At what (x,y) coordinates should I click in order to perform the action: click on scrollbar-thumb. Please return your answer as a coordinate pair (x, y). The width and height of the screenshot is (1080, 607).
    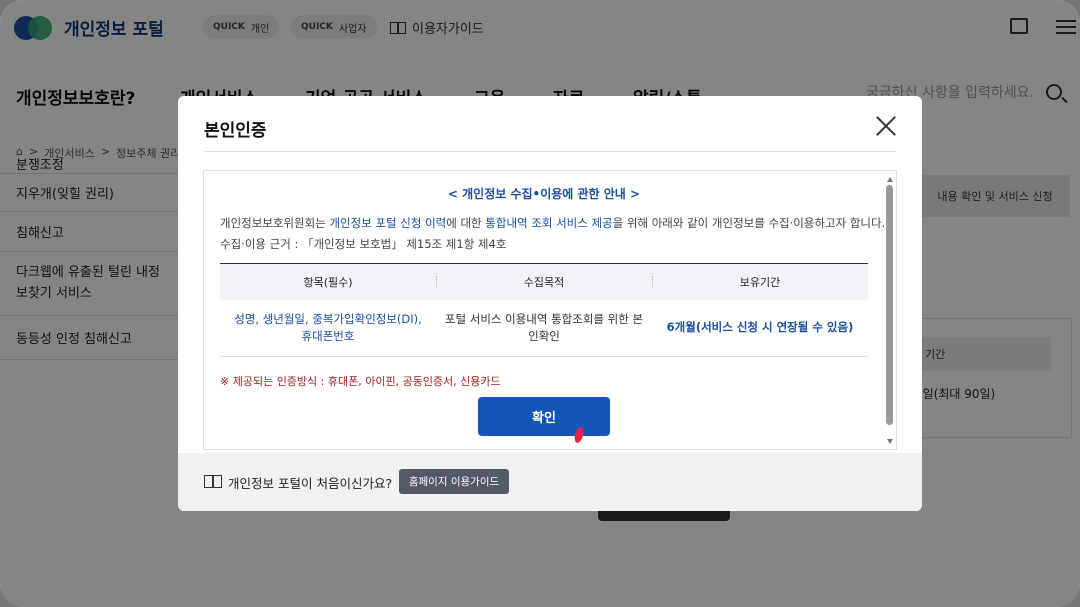
    Looking at the image, I should click on (889, 305).